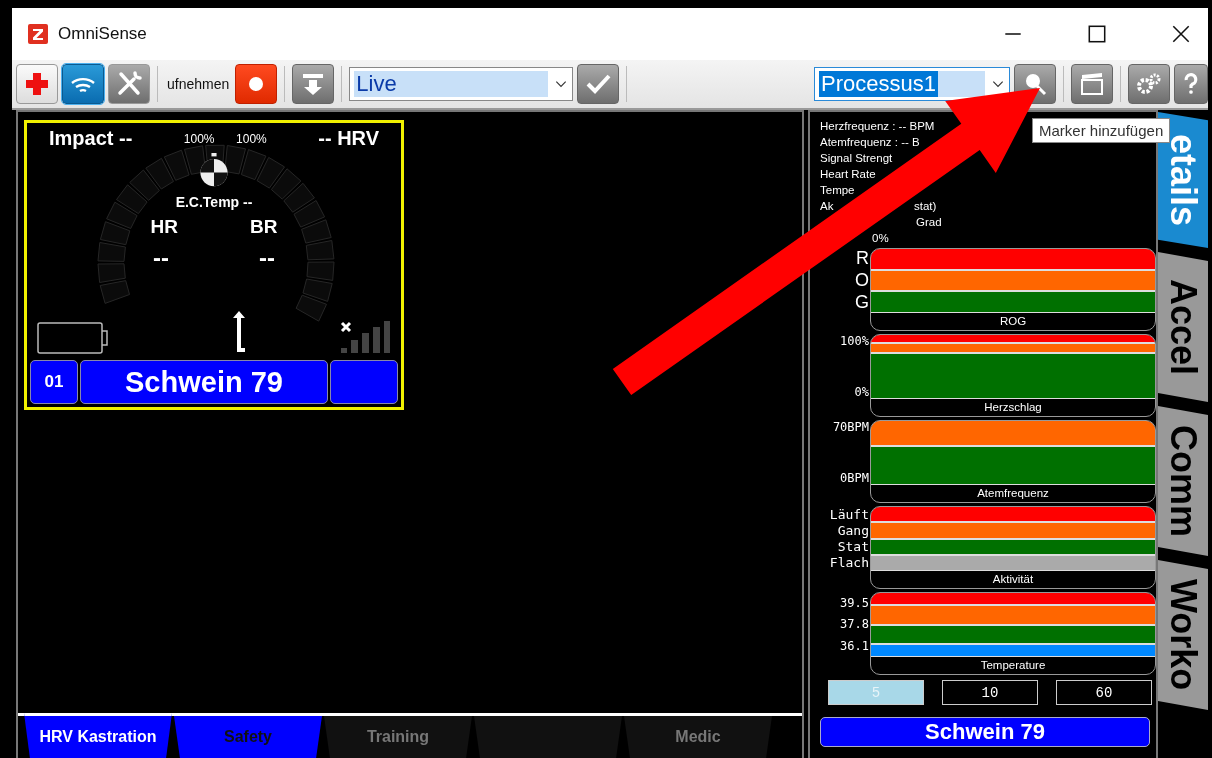  Describe the element at coordinates (849, 514) in the screenshot. I see `scale-label: Läuft` at that location.